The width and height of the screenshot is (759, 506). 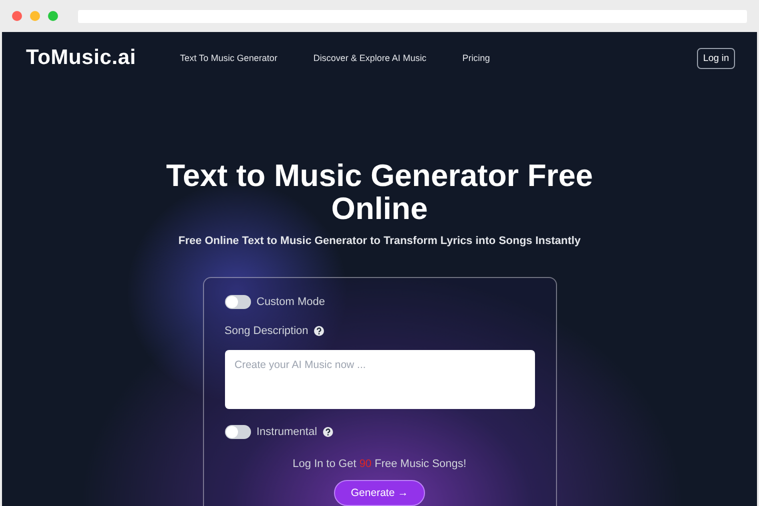 I want to click on logo: ToMusic.ai, so click(x=81, y=58).